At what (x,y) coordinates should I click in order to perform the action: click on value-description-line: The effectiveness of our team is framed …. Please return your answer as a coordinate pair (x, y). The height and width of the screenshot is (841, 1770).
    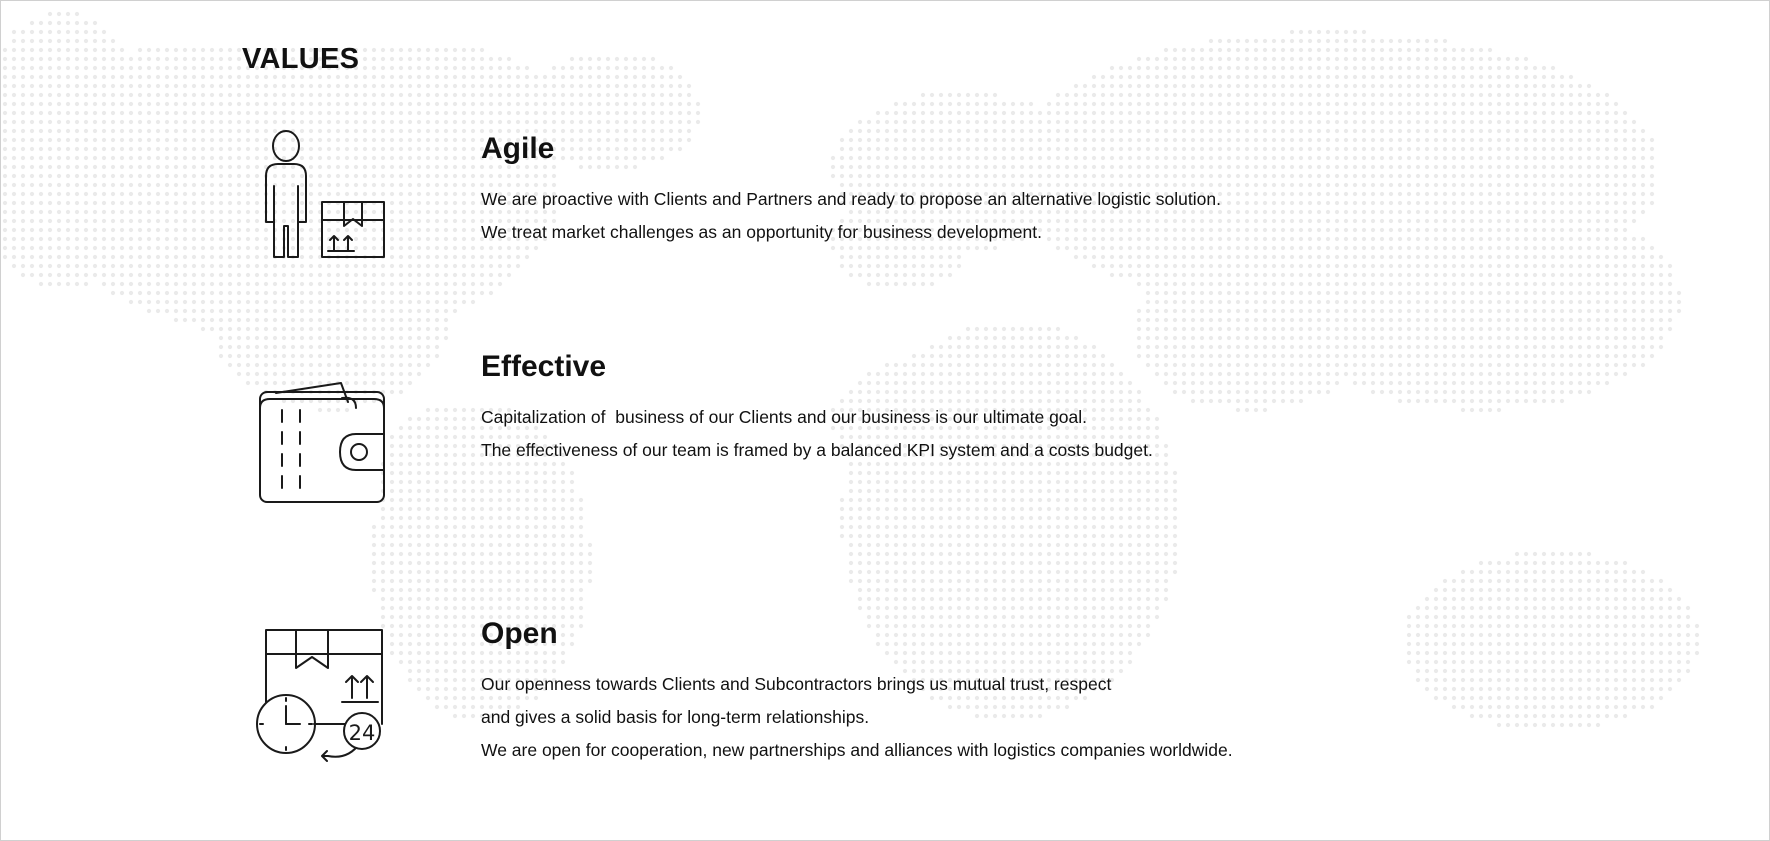
    Looking at the image, I should click on (817, 450).